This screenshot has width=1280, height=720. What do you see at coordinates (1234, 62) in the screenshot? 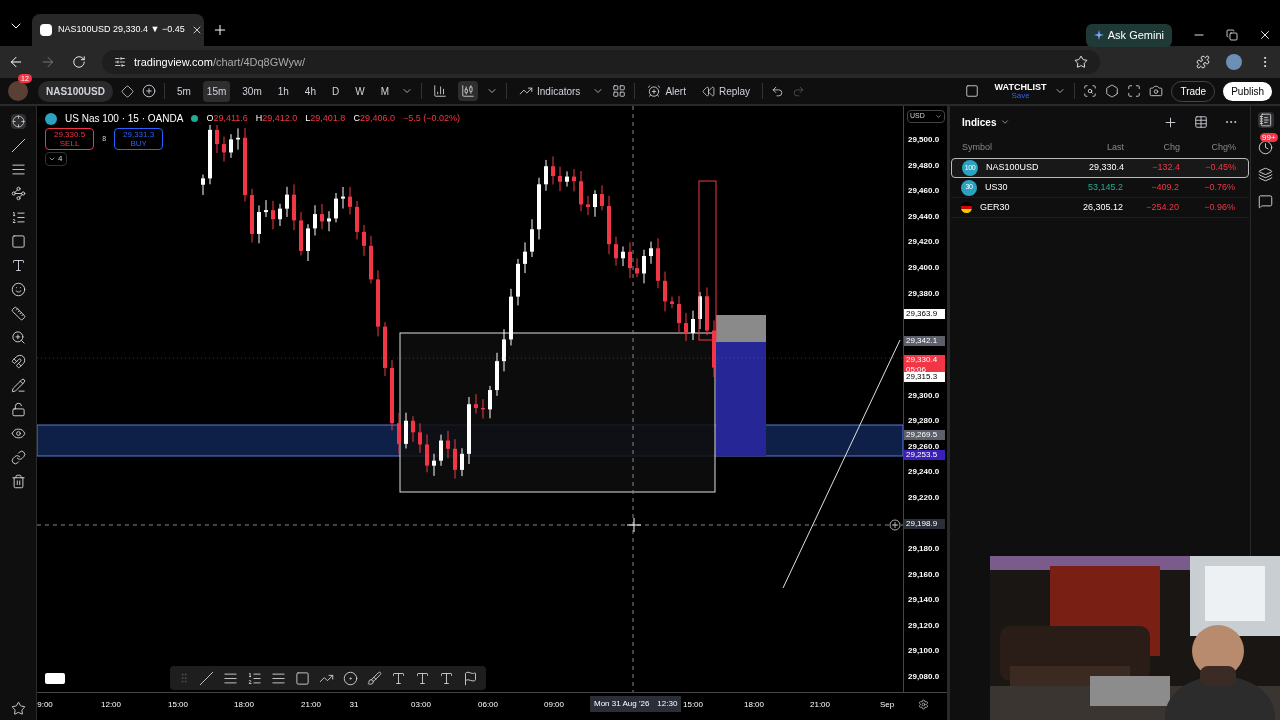
I see `profile-avatar` at bounding box center [1234, 62].